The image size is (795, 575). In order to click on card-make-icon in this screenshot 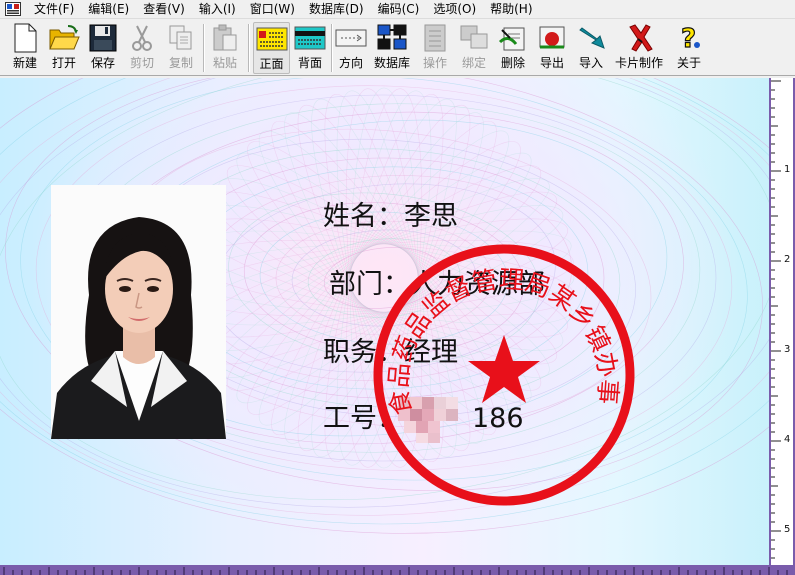, I will do `click(641, 38)`.